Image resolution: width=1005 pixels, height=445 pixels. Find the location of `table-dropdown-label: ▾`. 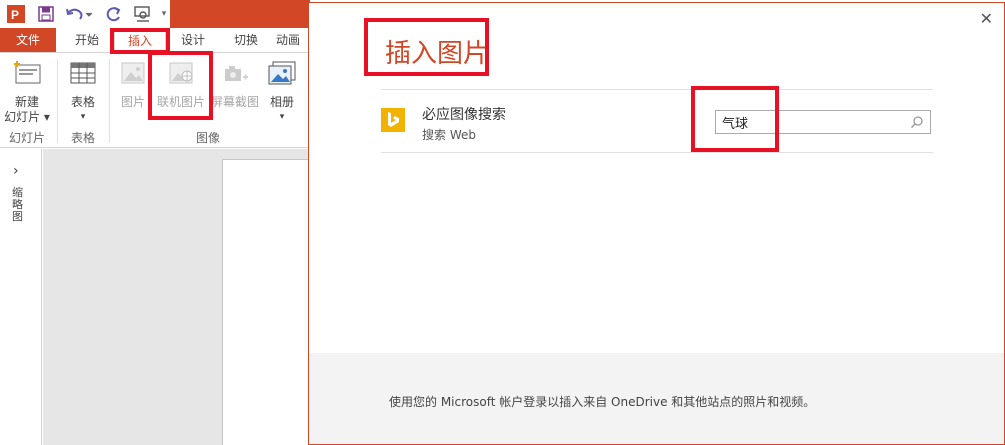

table-dropdown-label: ▾ is located at coordinates (83, 117).